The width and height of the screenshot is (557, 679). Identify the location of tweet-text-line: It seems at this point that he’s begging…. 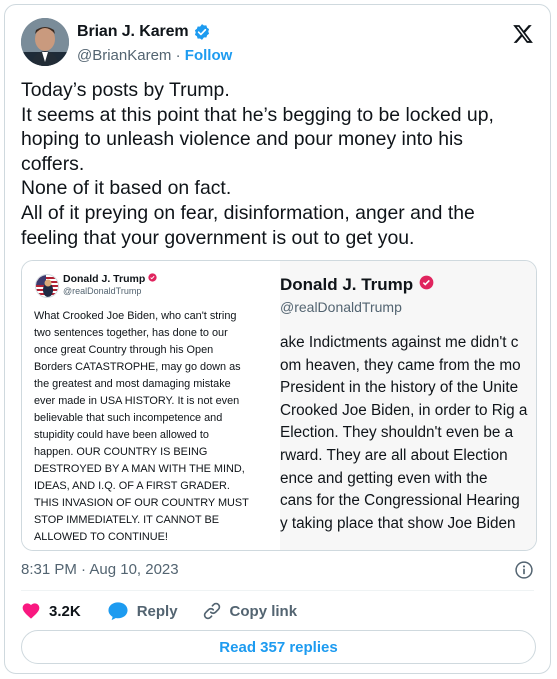
(257, 114).